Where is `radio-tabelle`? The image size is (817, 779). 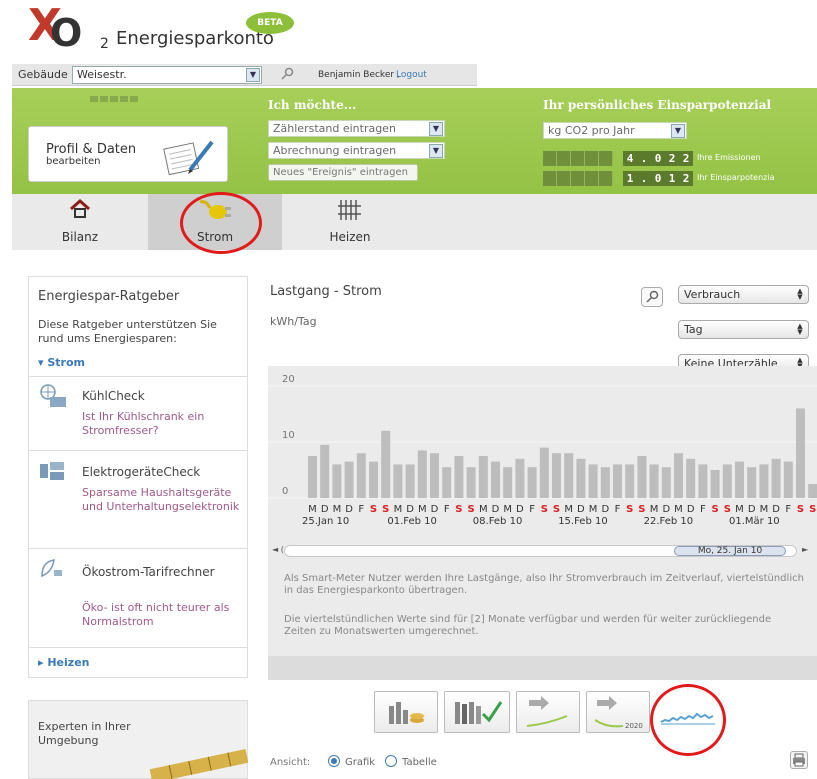 radio-tabelle is located at coordinates (391, 761).